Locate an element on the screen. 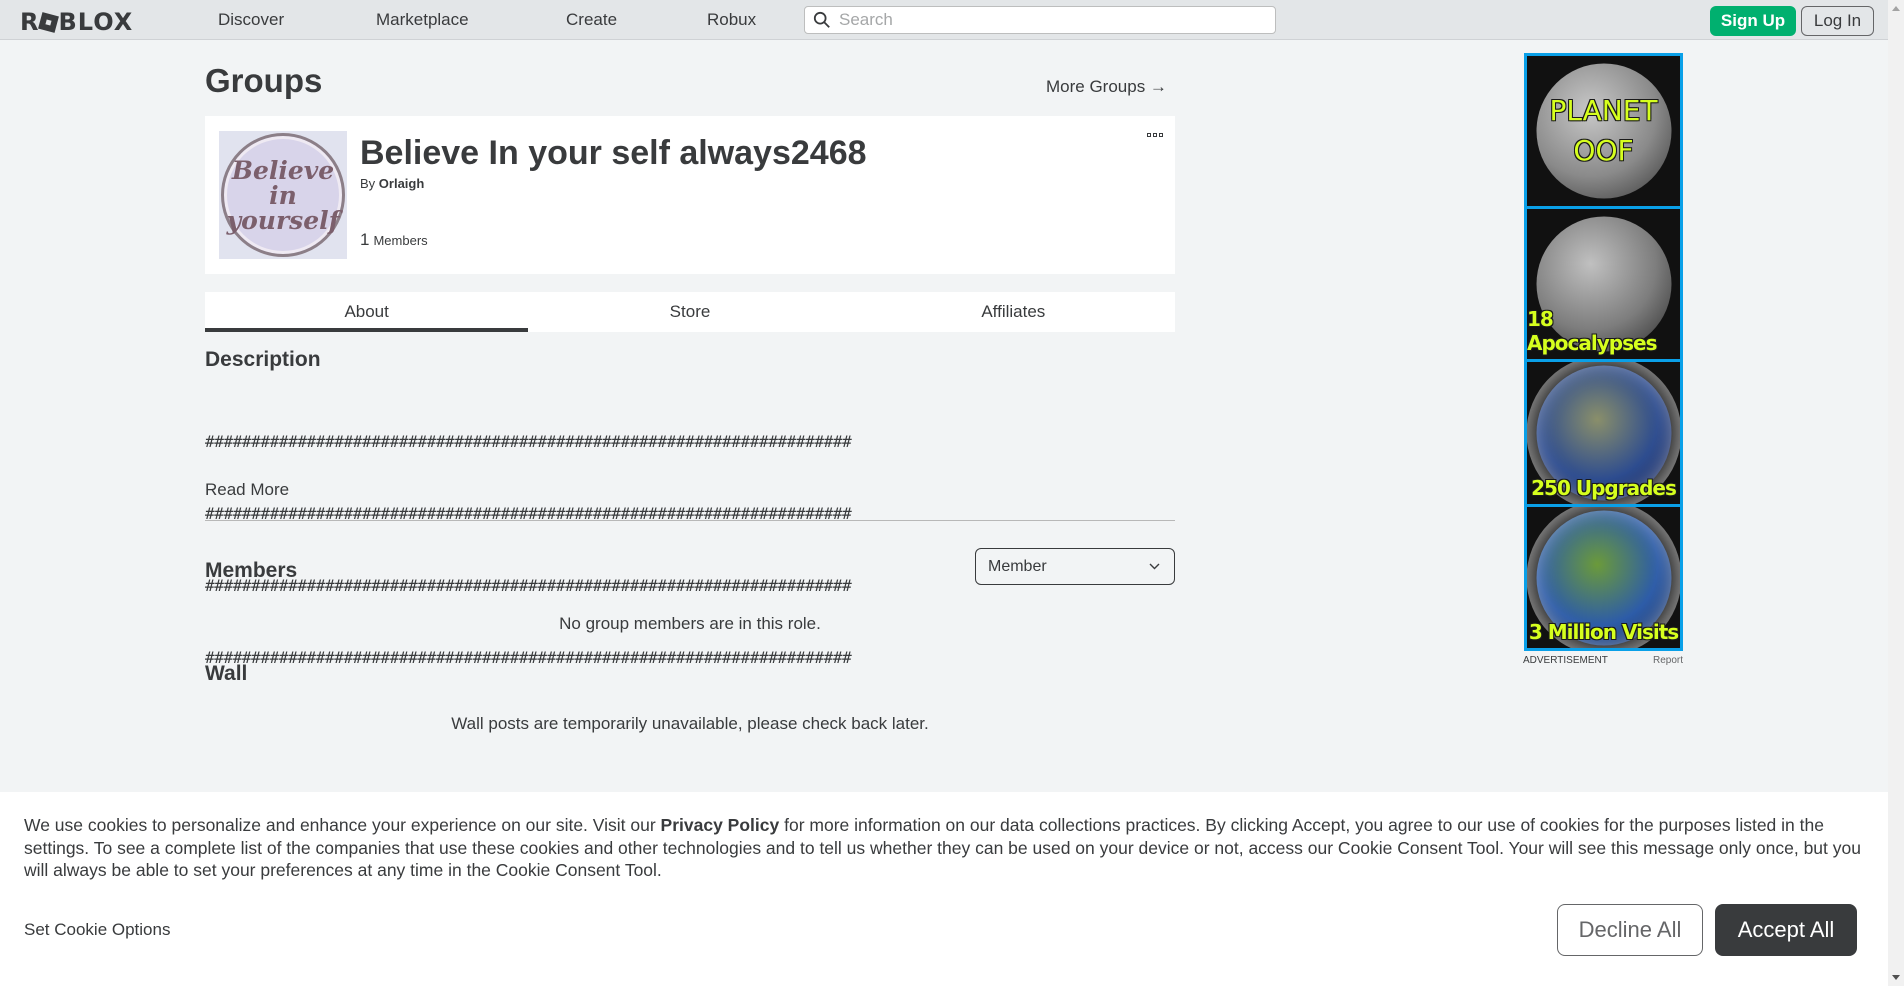 The image size is (1904, 986). tab-store: Store is located at coordinates (689, 312).